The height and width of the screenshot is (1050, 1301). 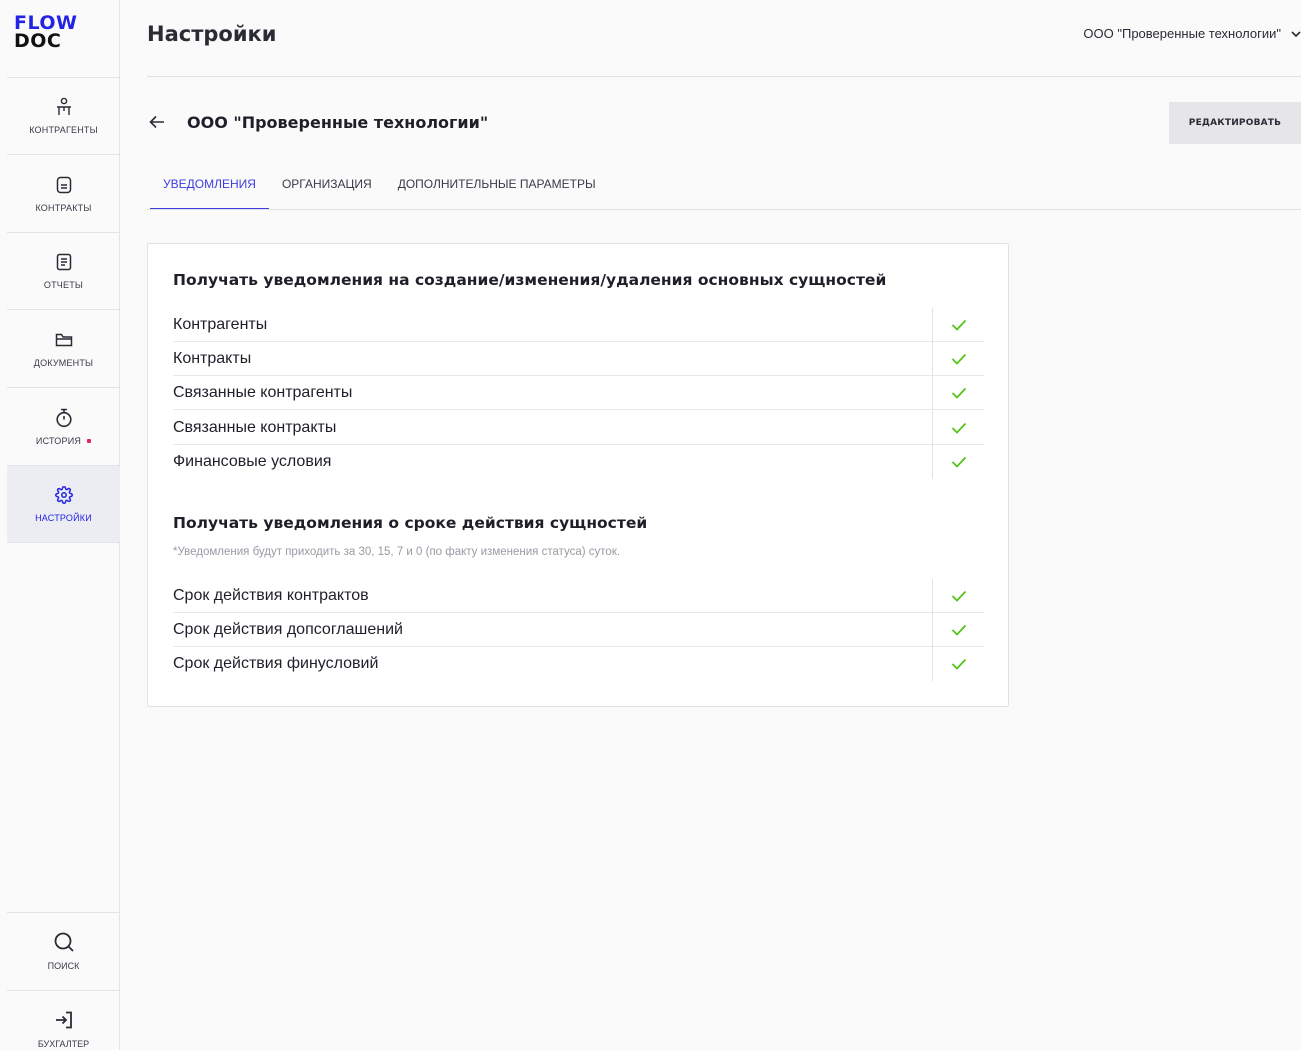 I want to click on page-title: Настройки, so click(x=212, y=34).